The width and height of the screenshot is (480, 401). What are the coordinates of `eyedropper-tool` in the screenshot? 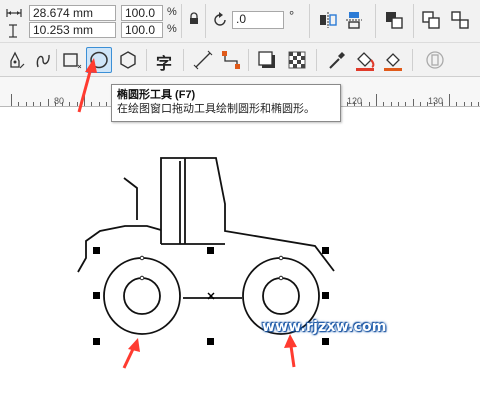 It's located at (337, 60).